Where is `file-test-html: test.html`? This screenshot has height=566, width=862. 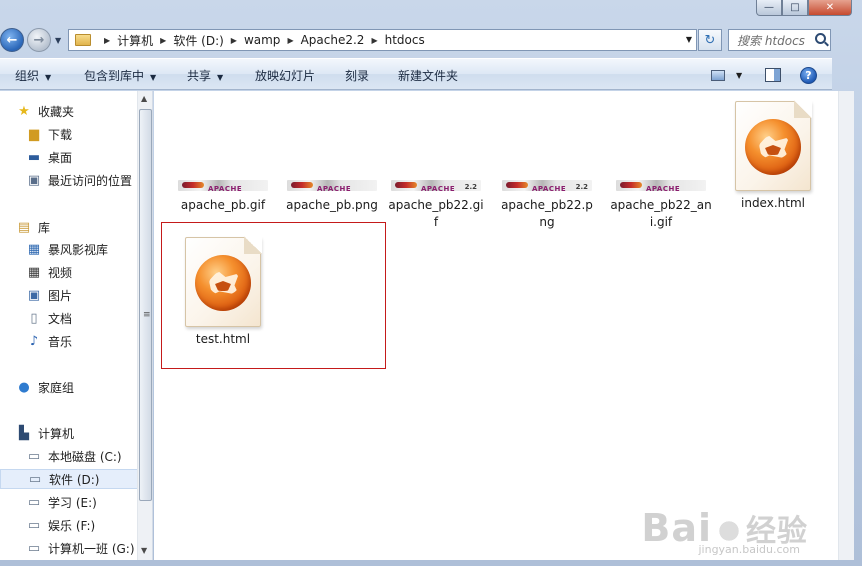
file-test-html: test.html is located at coordinates (223, 292).